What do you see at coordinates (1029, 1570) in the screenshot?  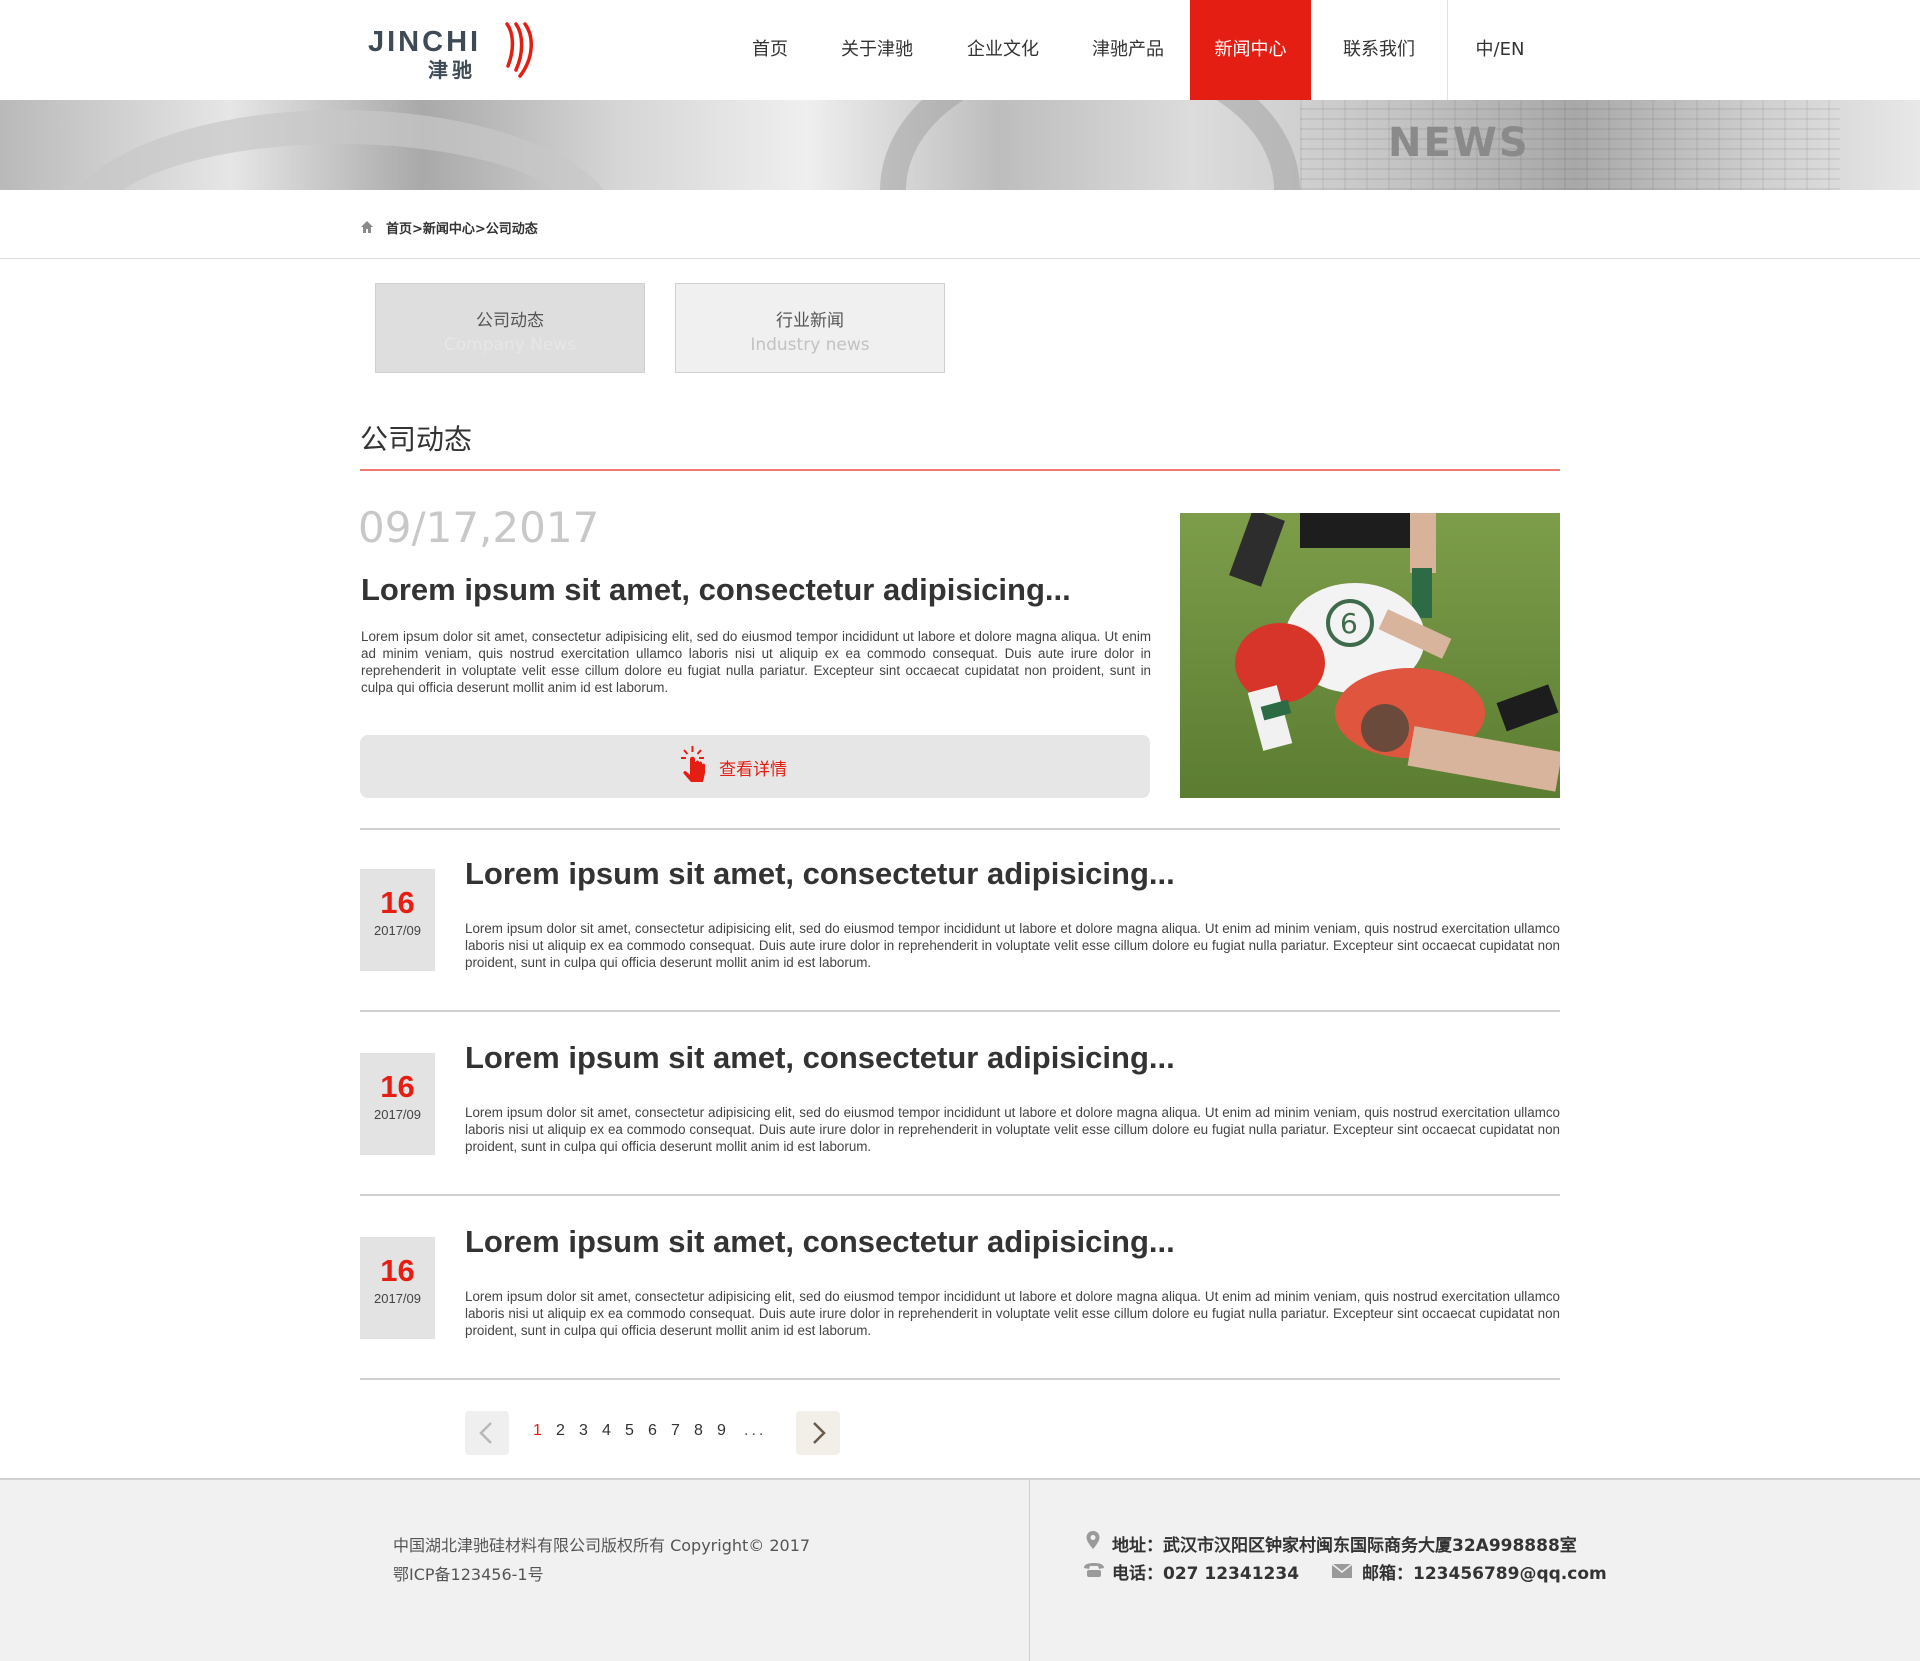 I see `footer-divider` at bounding box center [1029, 1570].